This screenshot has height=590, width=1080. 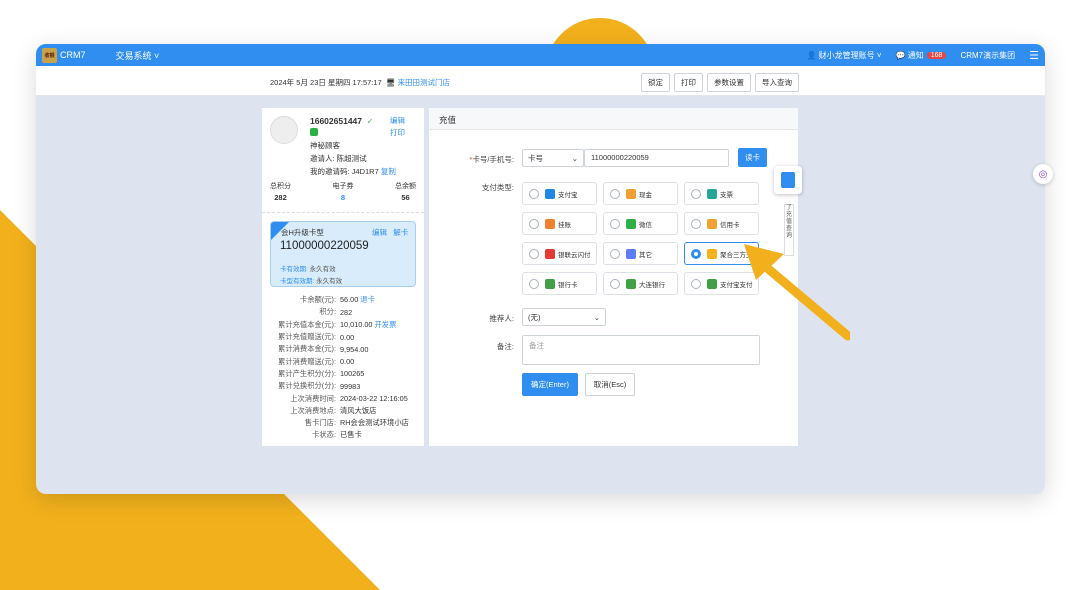 What do you see at coordinates (337, 324) in the screenshot?
I see `info-row: 累计充值本金(元): 10,010.00 开发票` at bounding box center [337, 324].